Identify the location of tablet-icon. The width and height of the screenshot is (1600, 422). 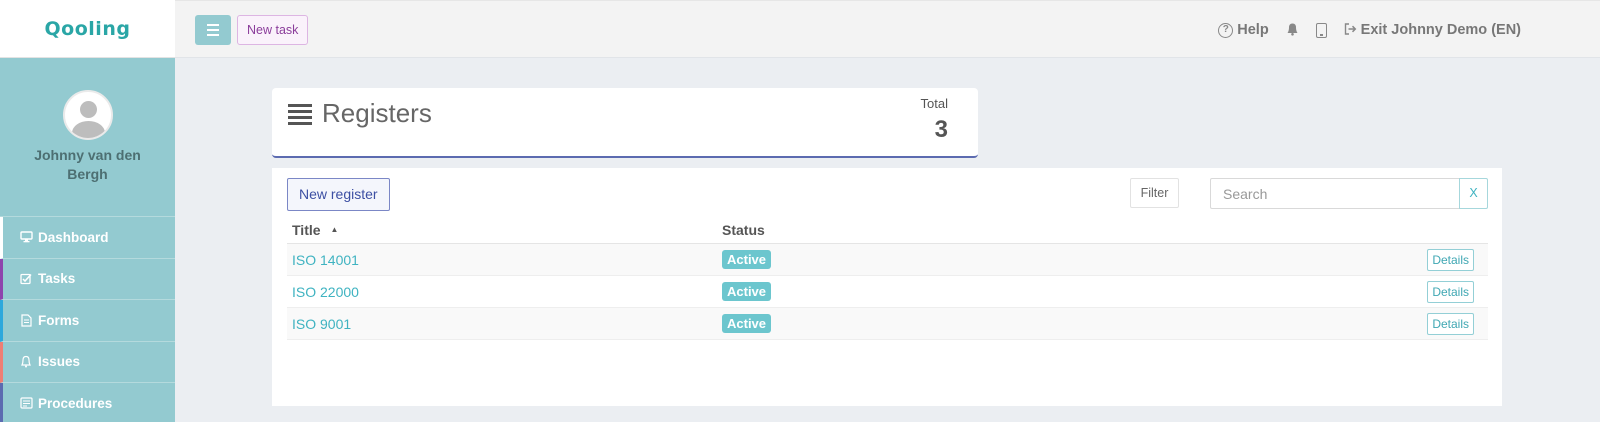
(1321, 30).